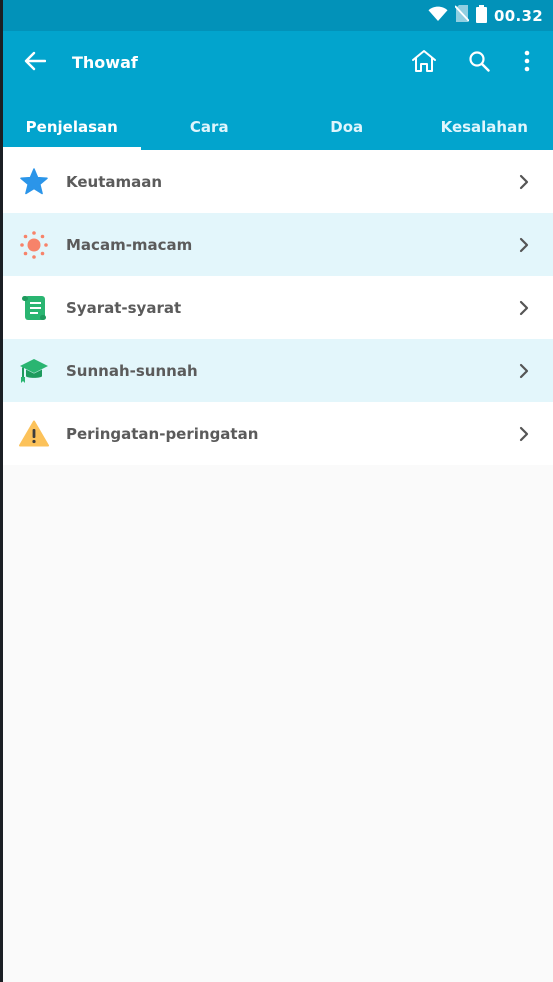 The height and width of the screenshot is (982, 553). Describe the element at coordinates (210, 127) in the screenshot. I see `tab-cara: Cara` at that location.